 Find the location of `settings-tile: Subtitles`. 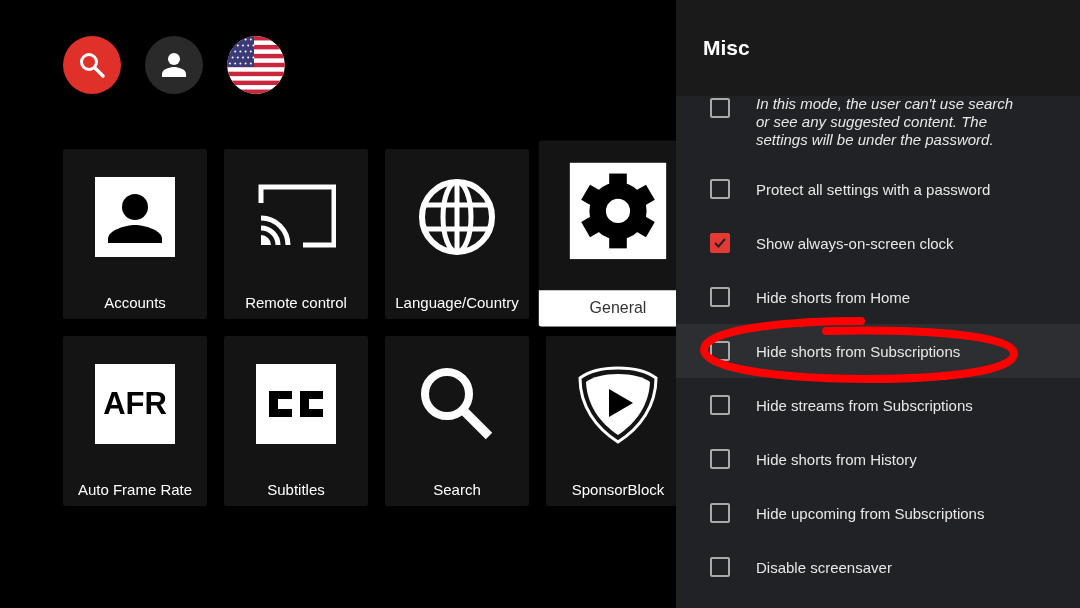

settings-tile: Subtitles is located at coordinates (296, 421).